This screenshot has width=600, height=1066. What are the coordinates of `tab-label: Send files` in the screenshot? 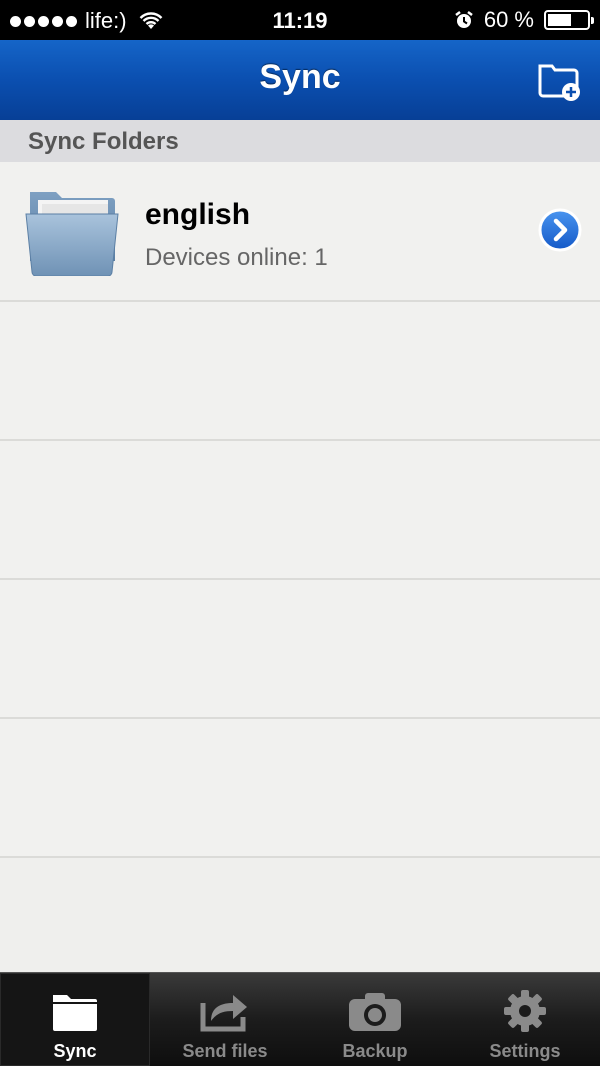 It's located at (225, 1051).